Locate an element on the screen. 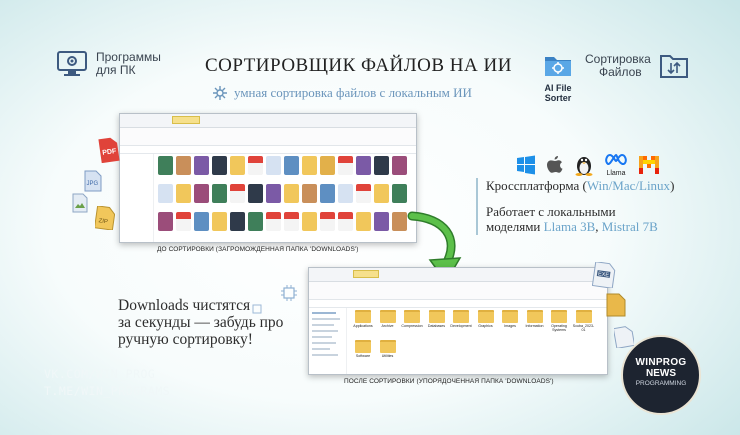 Image resolution: width=740 pixels, height=435 pixels. explorer-window-before is located at coordinates (268, 178).